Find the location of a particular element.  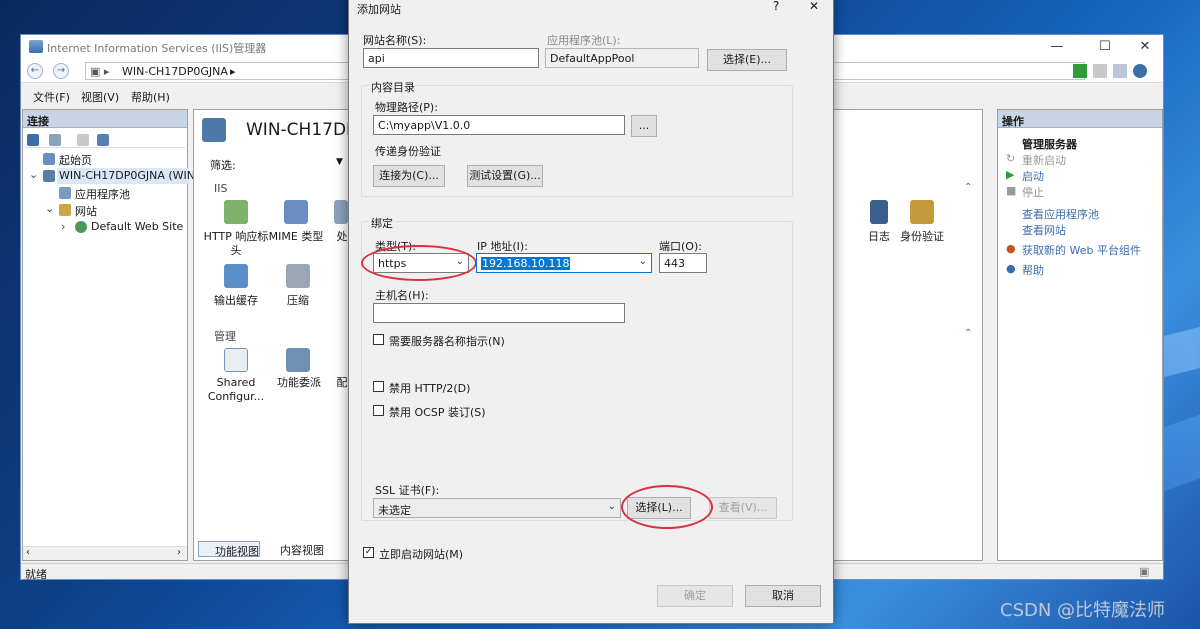

tree-item-default-web-site: Default Web Site is located at coordinates (137, 226).